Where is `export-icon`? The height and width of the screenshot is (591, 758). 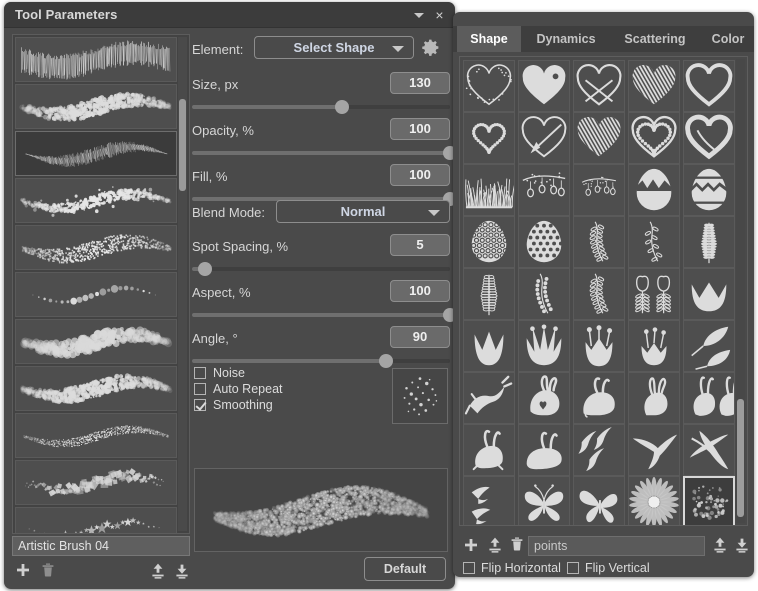 export-icon is located at coordinates (182, 573).